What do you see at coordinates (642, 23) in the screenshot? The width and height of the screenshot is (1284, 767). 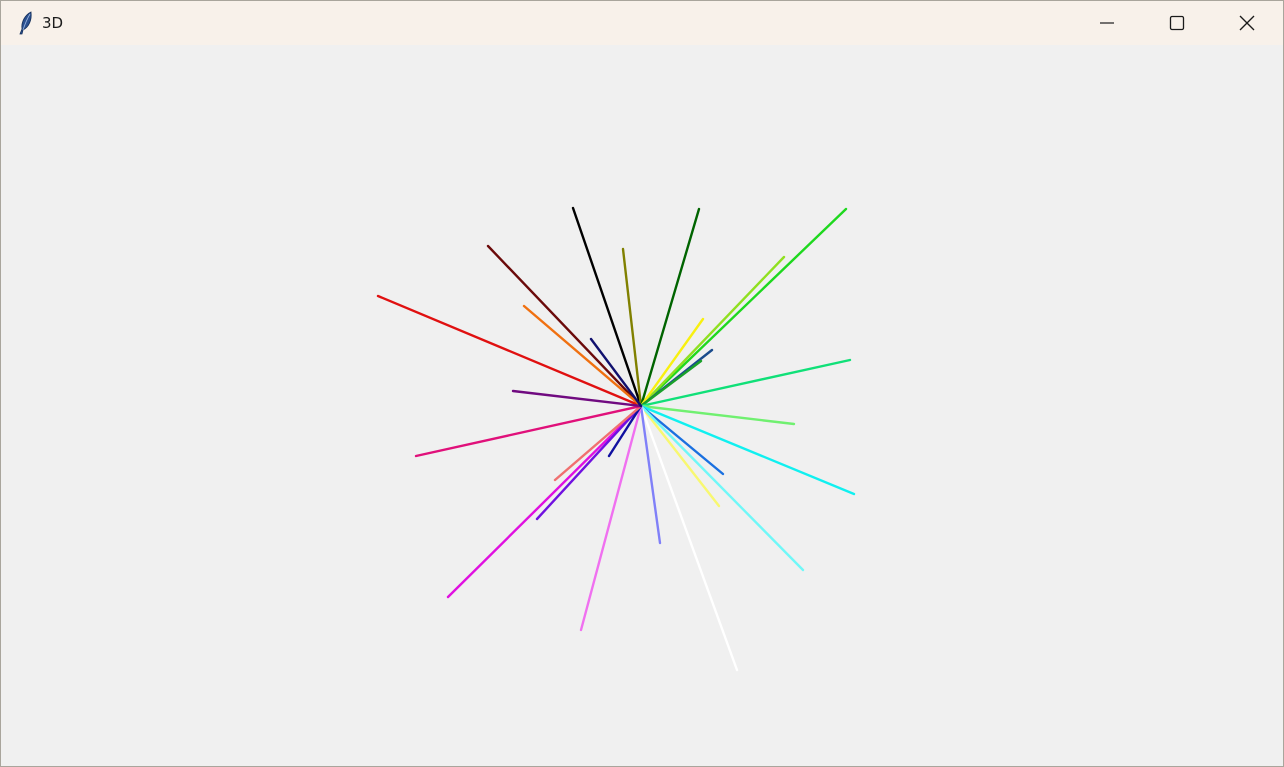 I see `title-bar: 3D` at bounding box center [642, 23].